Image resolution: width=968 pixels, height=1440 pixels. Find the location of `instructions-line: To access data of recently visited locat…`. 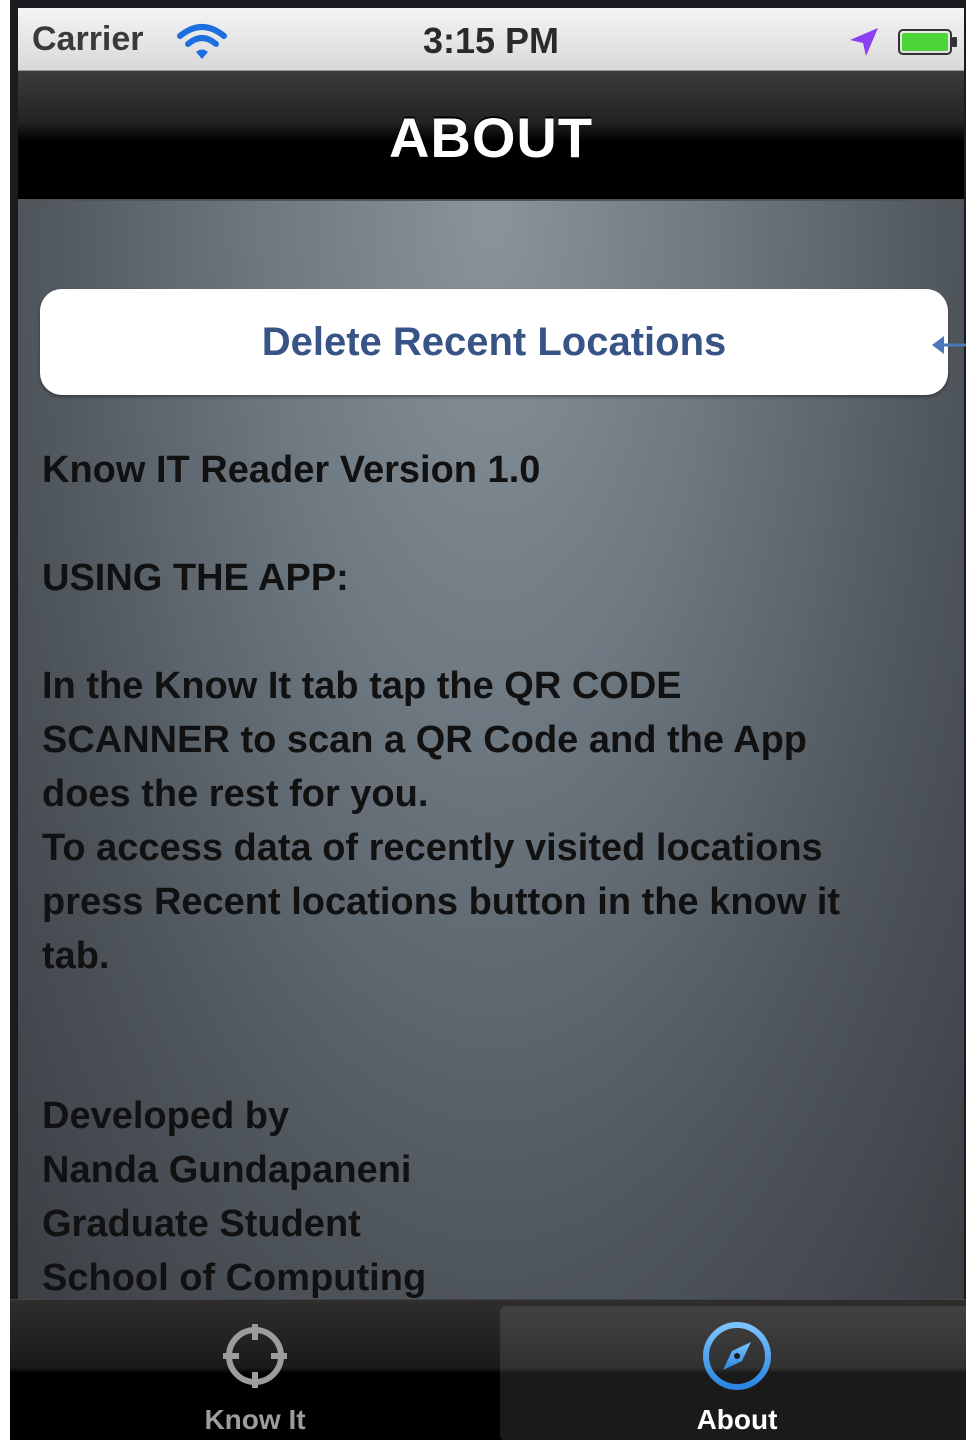

instructions-line: To access data of recently visited locat… is located at coordinates (432, 848).